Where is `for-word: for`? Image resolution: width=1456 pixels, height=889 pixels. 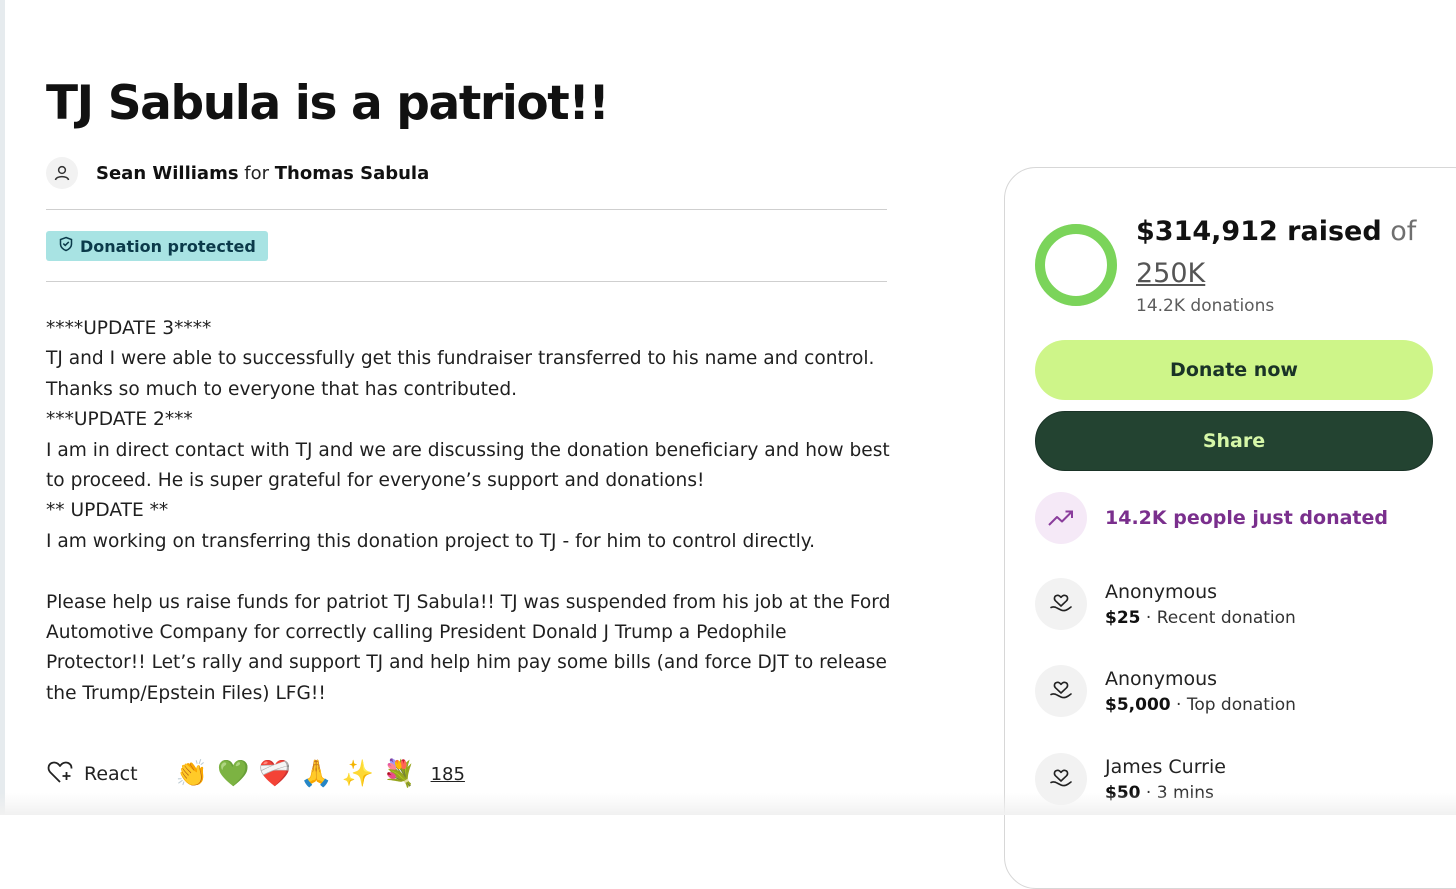 for-word: for is located at coordinates (257, 173).